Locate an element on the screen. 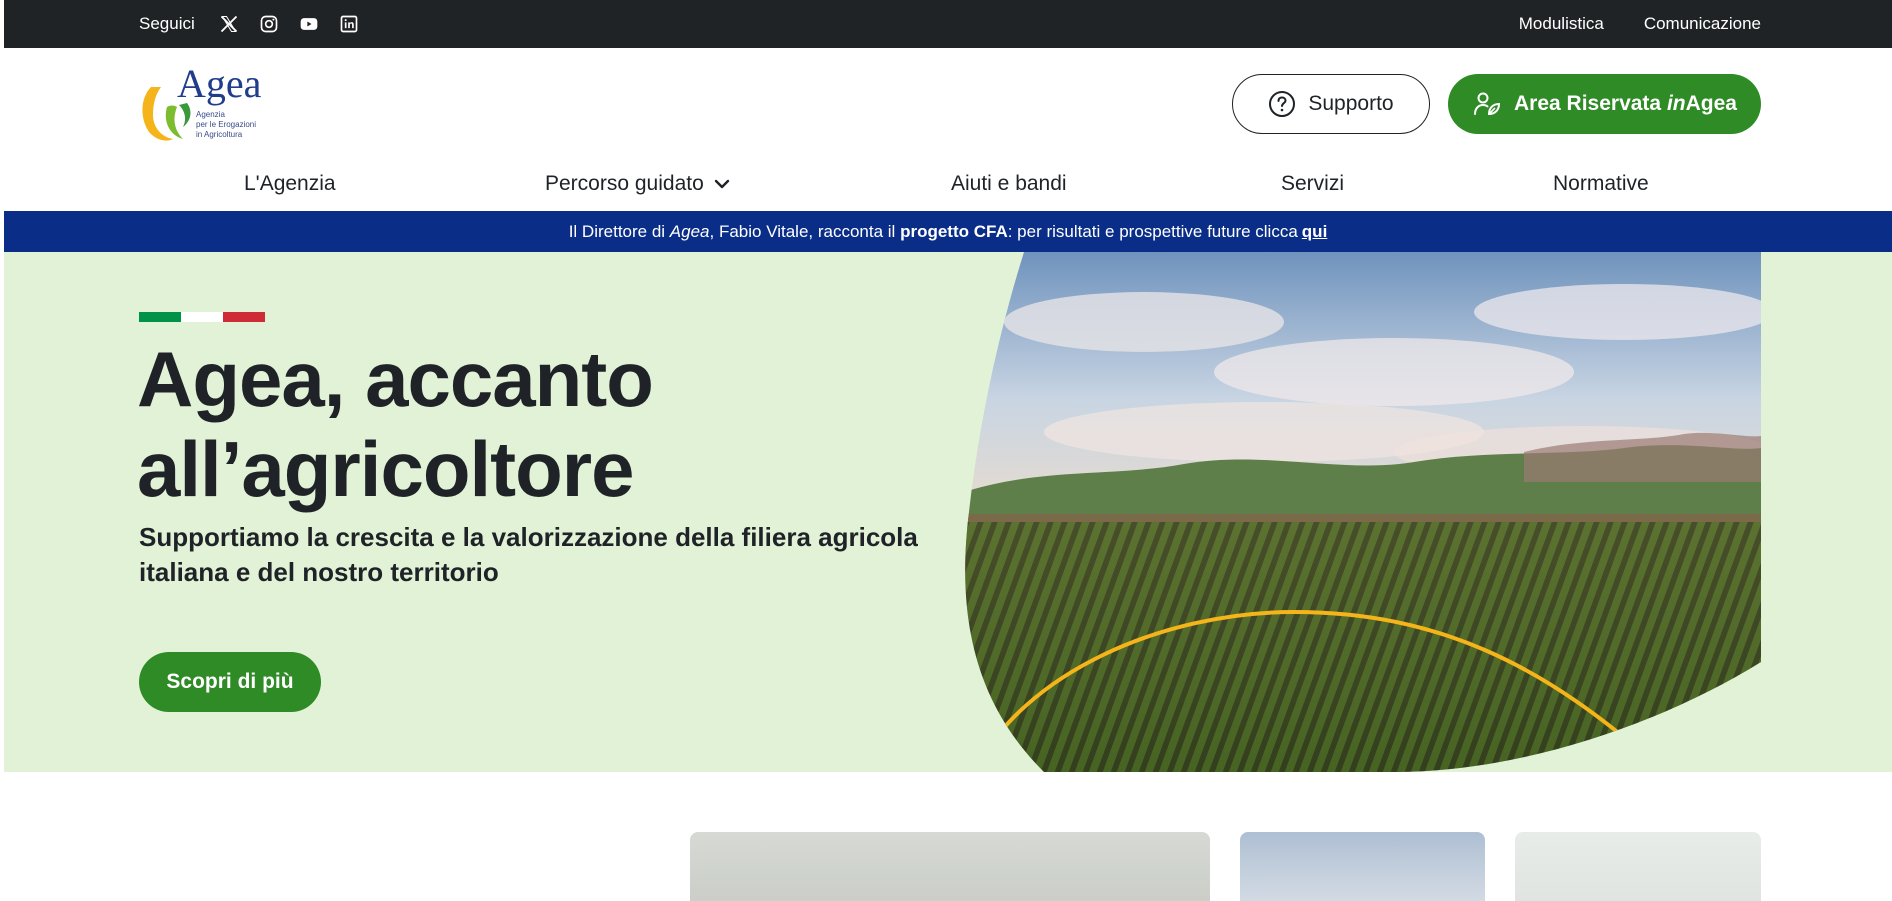  reserved-area-label: Area Riservata inAgea is located at coordinates (1625, 103).